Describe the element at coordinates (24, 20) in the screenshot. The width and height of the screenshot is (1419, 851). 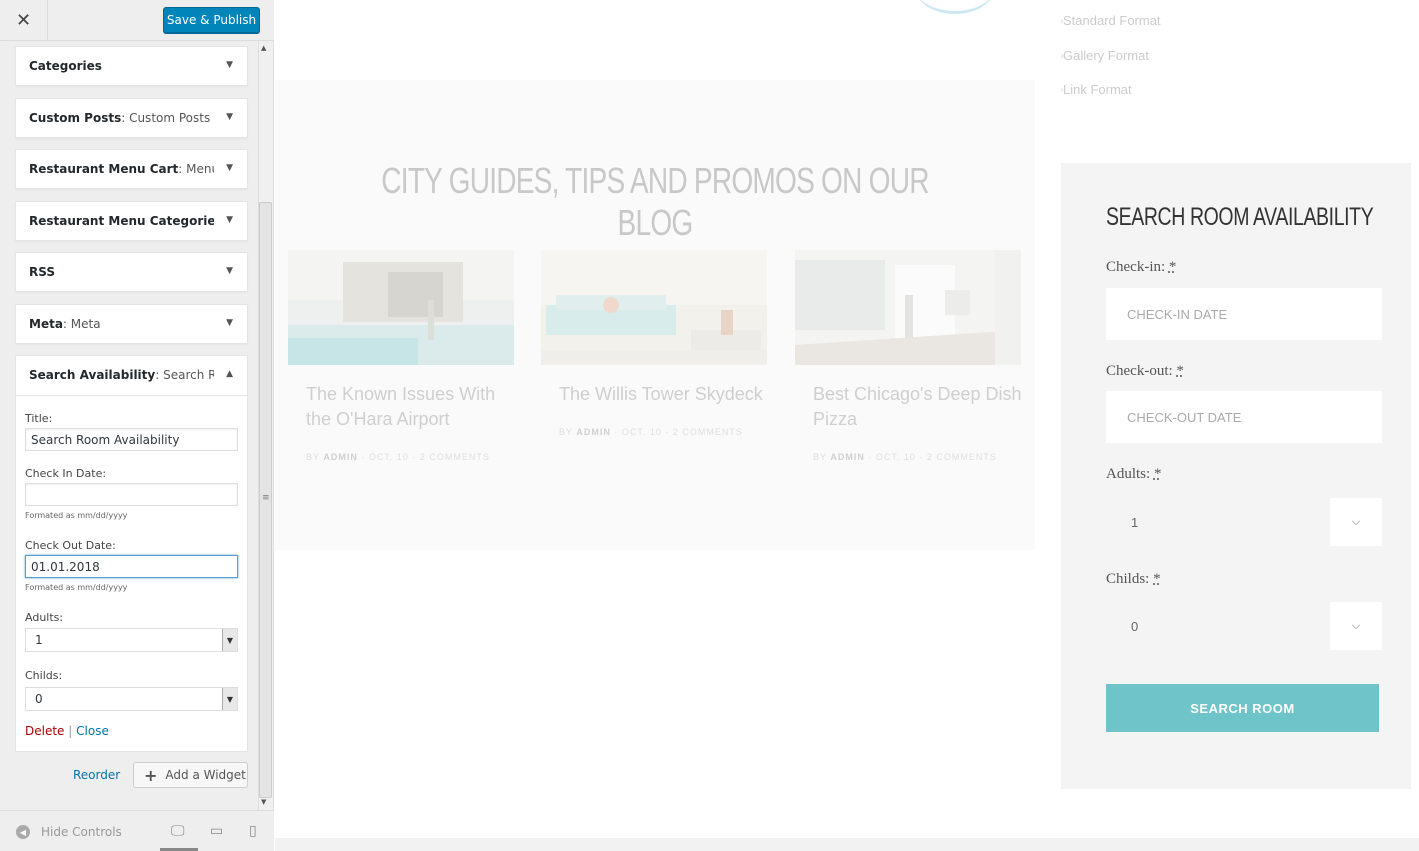
I see `close-icon: ✕` at that location.